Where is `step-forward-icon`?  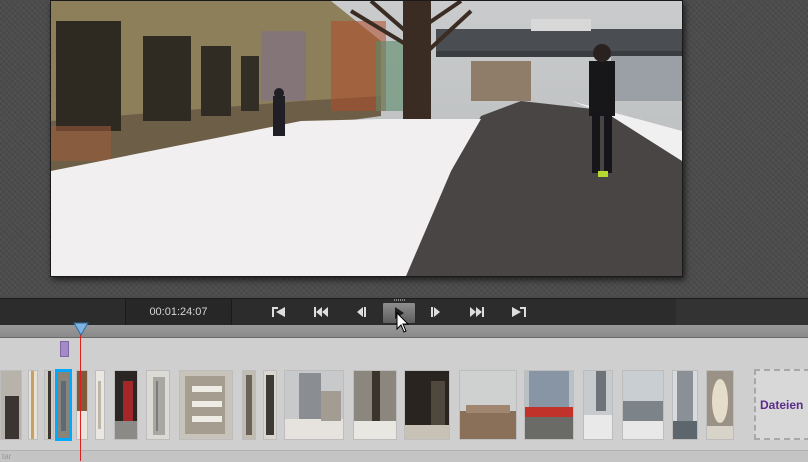 step-forward-icon is located at coordinates (435, 312).